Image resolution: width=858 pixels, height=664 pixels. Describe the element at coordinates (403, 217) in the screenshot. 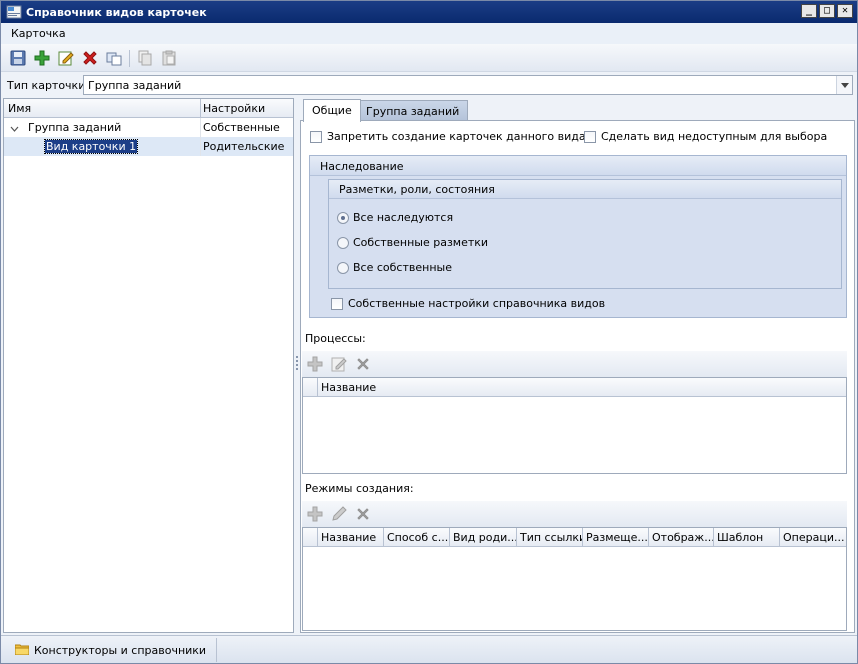

I see `radio-label: Все наследуются` at that location.